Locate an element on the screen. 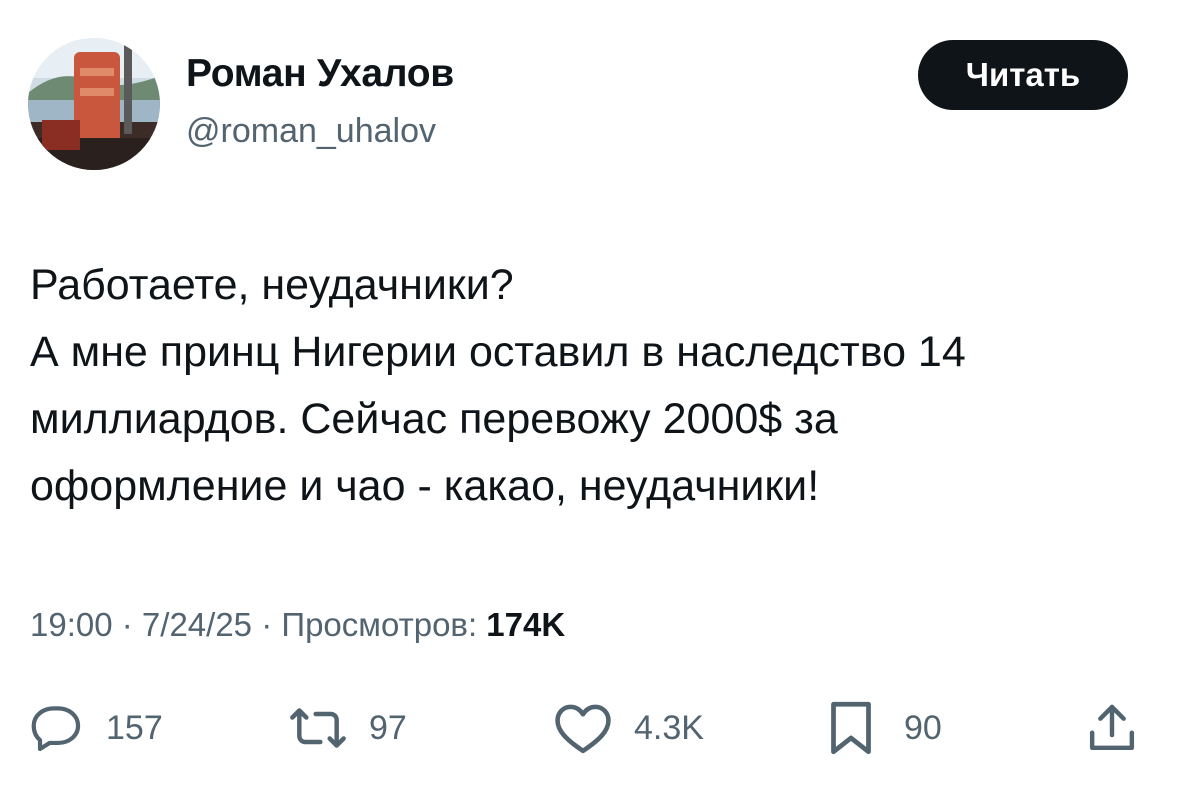  views-count: 174K is located at coordinates (525, 624).